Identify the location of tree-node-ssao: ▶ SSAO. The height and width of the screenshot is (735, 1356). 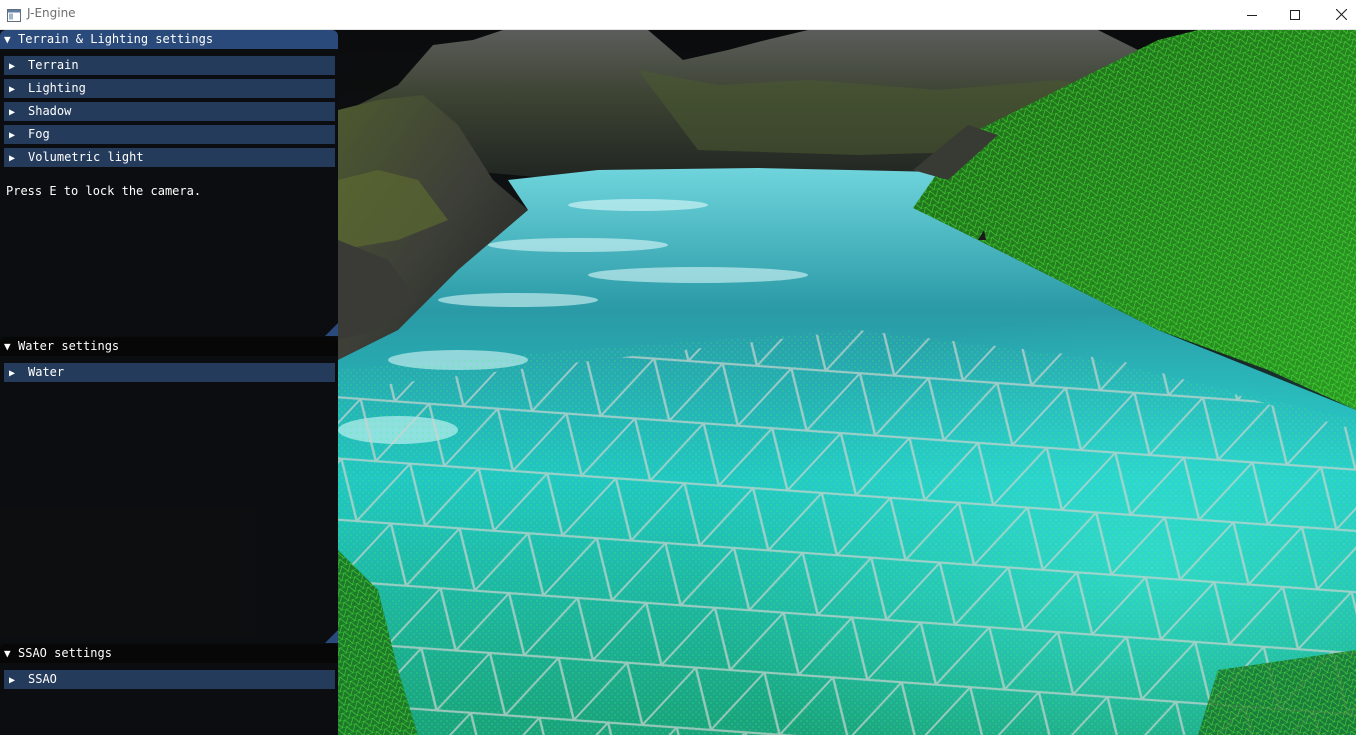
(169, 679).